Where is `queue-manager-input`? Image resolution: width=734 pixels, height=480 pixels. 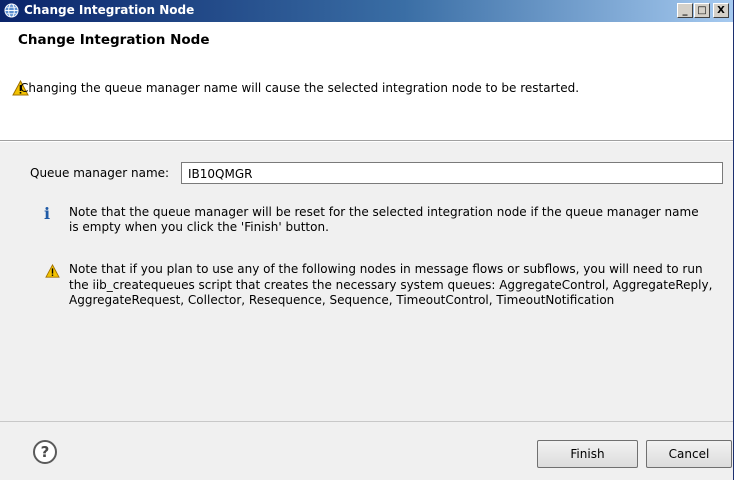
queue-manager-input is located at coordinates (452, 173).